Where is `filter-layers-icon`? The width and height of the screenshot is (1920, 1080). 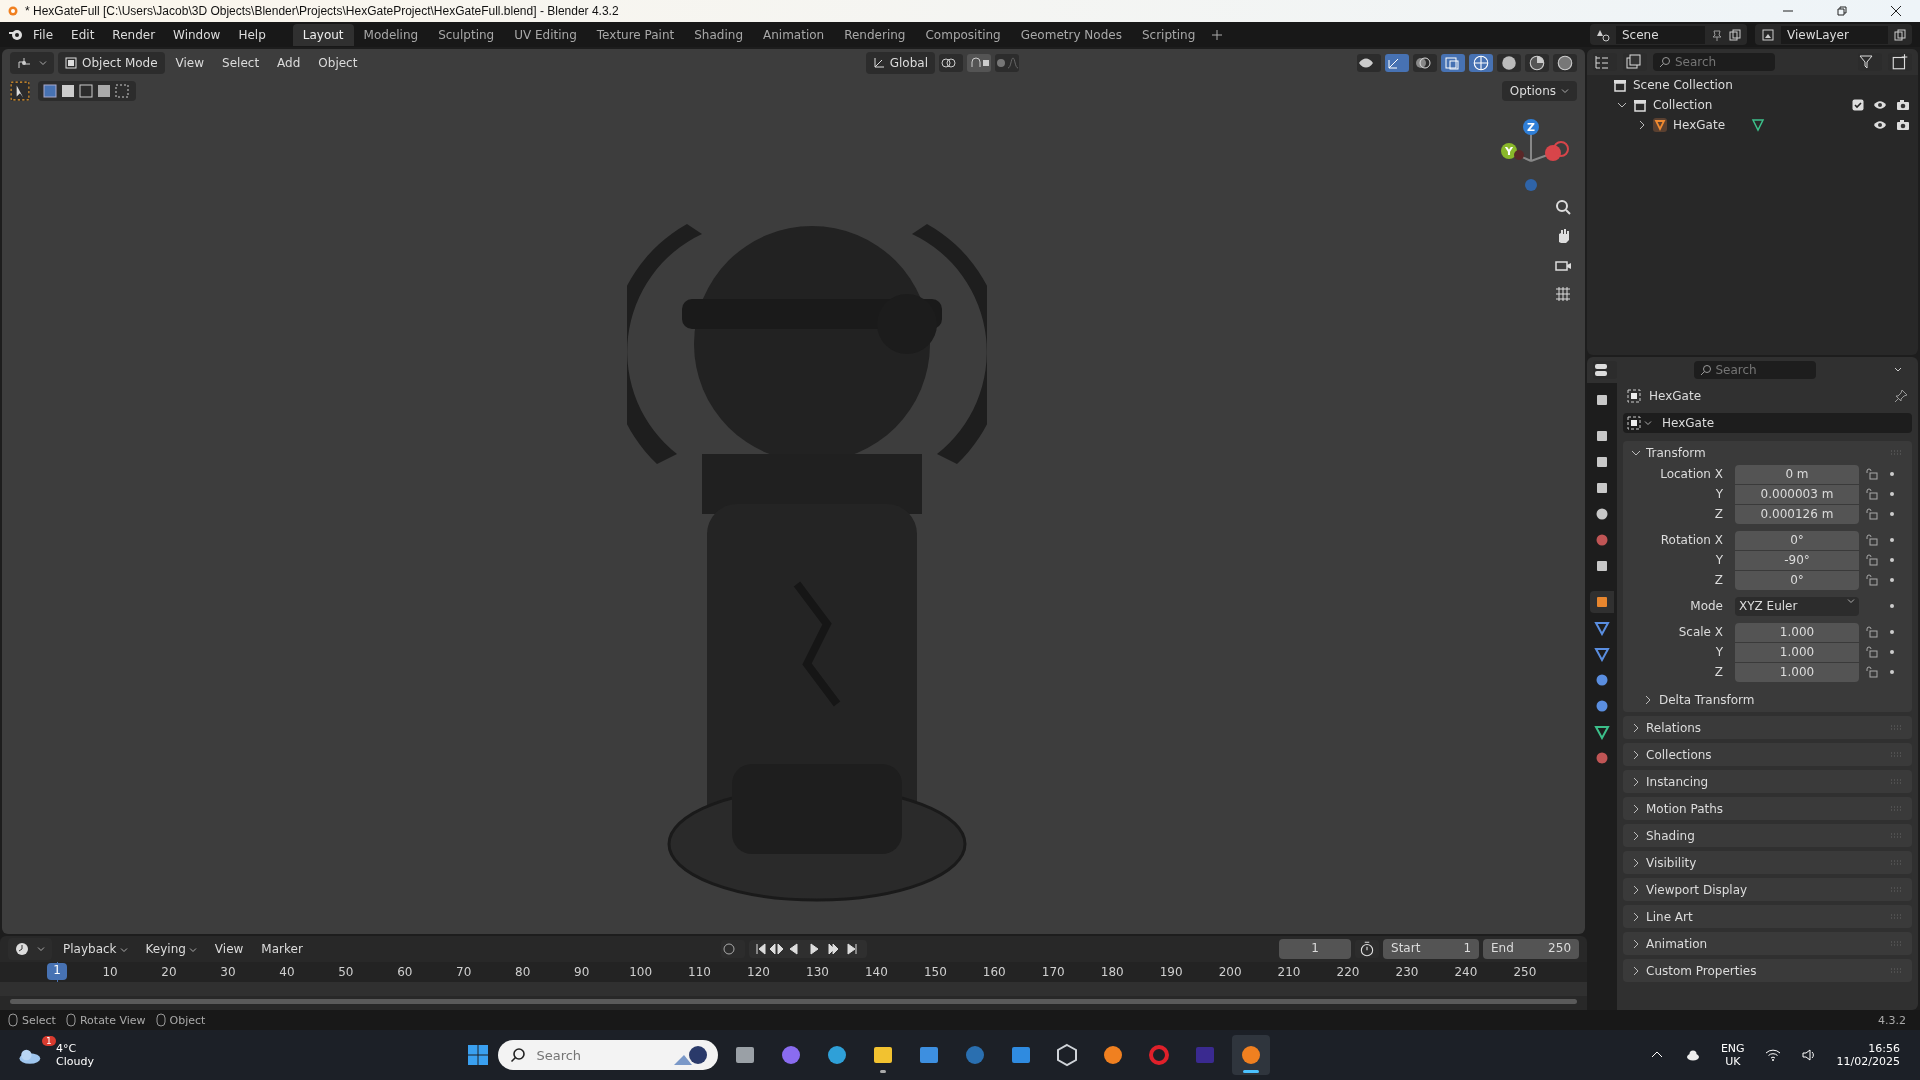 filter-layers-icon is located at coordinates (1635, 62).